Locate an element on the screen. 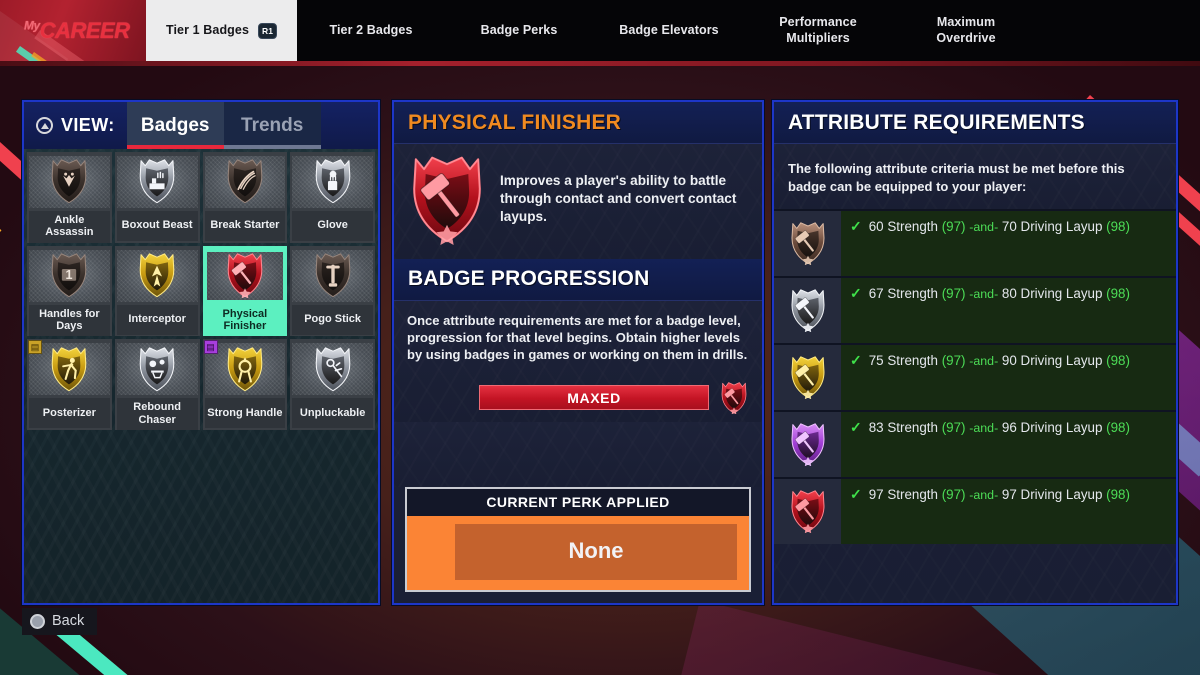  badge-progression-header: BADGE PROGRESSION is located at coordinates (578, 279).